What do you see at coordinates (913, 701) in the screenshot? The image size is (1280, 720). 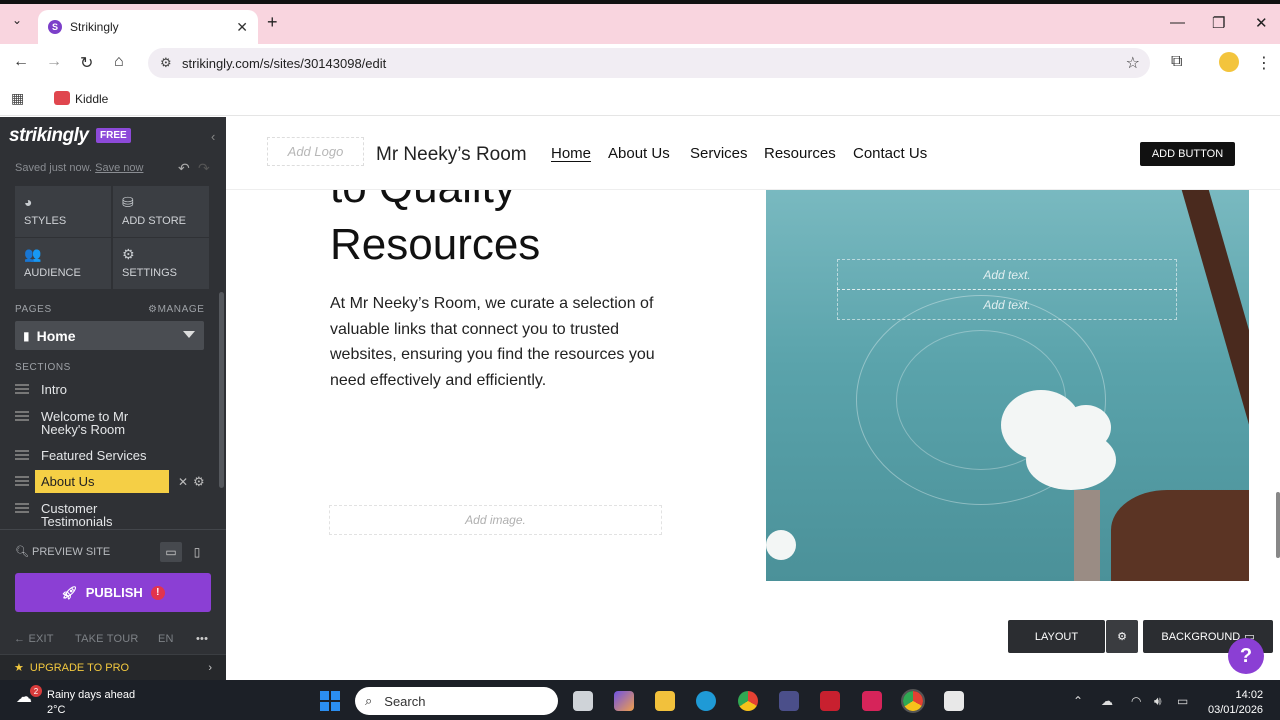 I see `chrome-active-icon` at bounding box center [913, 701].